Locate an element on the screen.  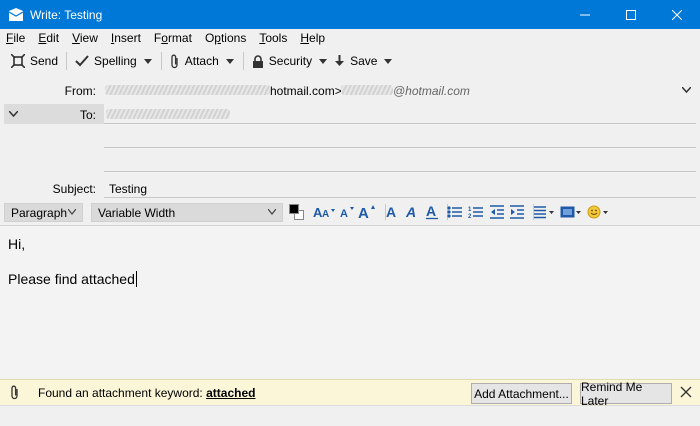
from-select: hotmail.com> @hotmail.com is located at coordinates (399, 89).